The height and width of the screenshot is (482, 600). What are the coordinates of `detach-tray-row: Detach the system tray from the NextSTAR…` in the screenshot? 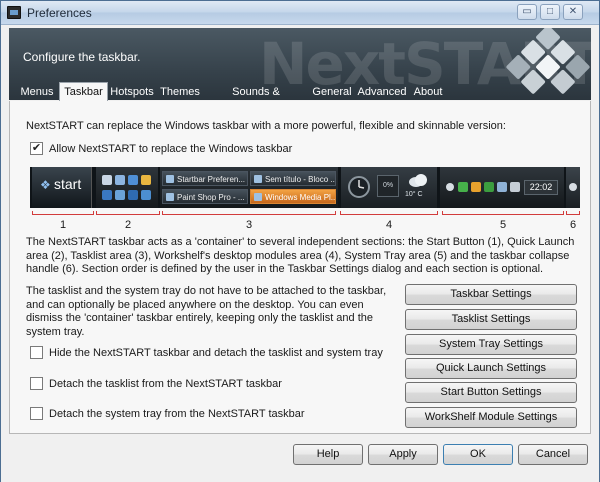 It's located at (167, 413).